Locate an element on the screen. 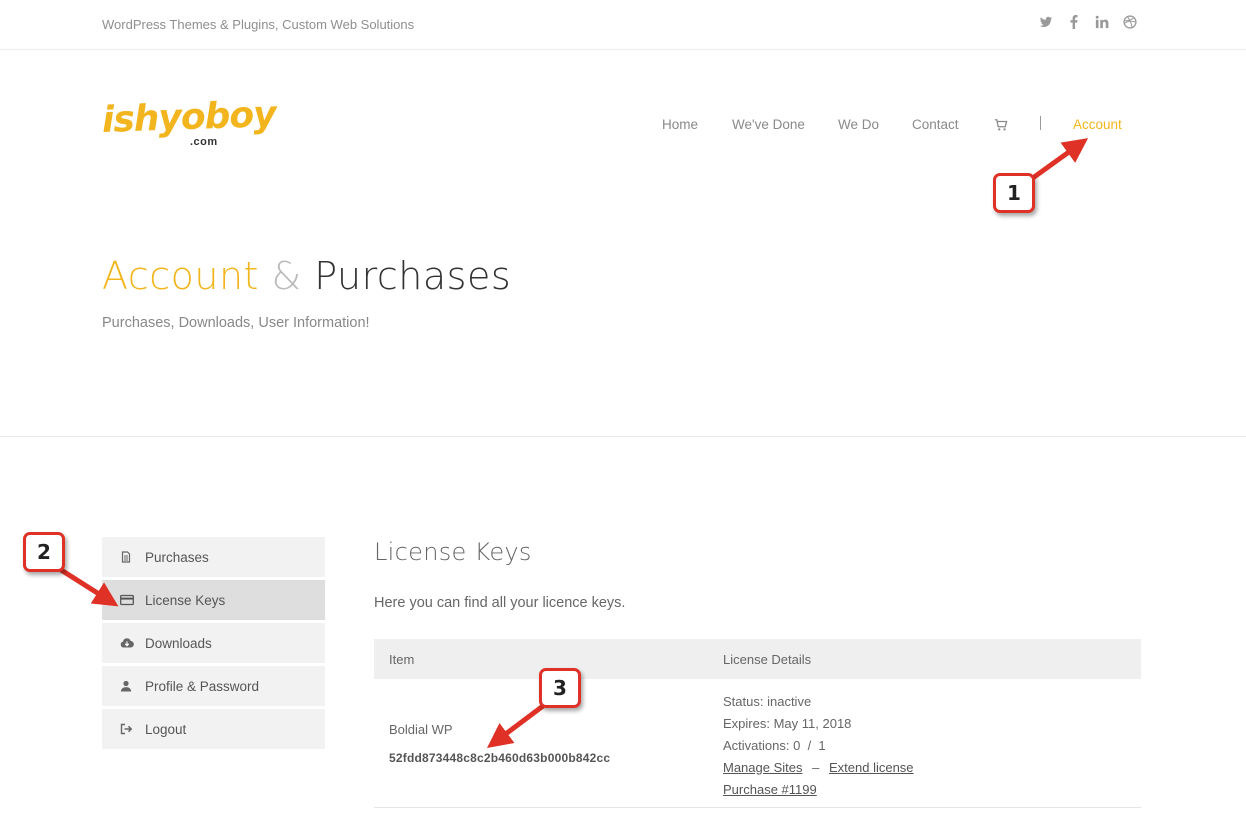 The width and height of the screenshot is (1246, 825). page-title: Account & Purchases is located at coordinates (306, 276).